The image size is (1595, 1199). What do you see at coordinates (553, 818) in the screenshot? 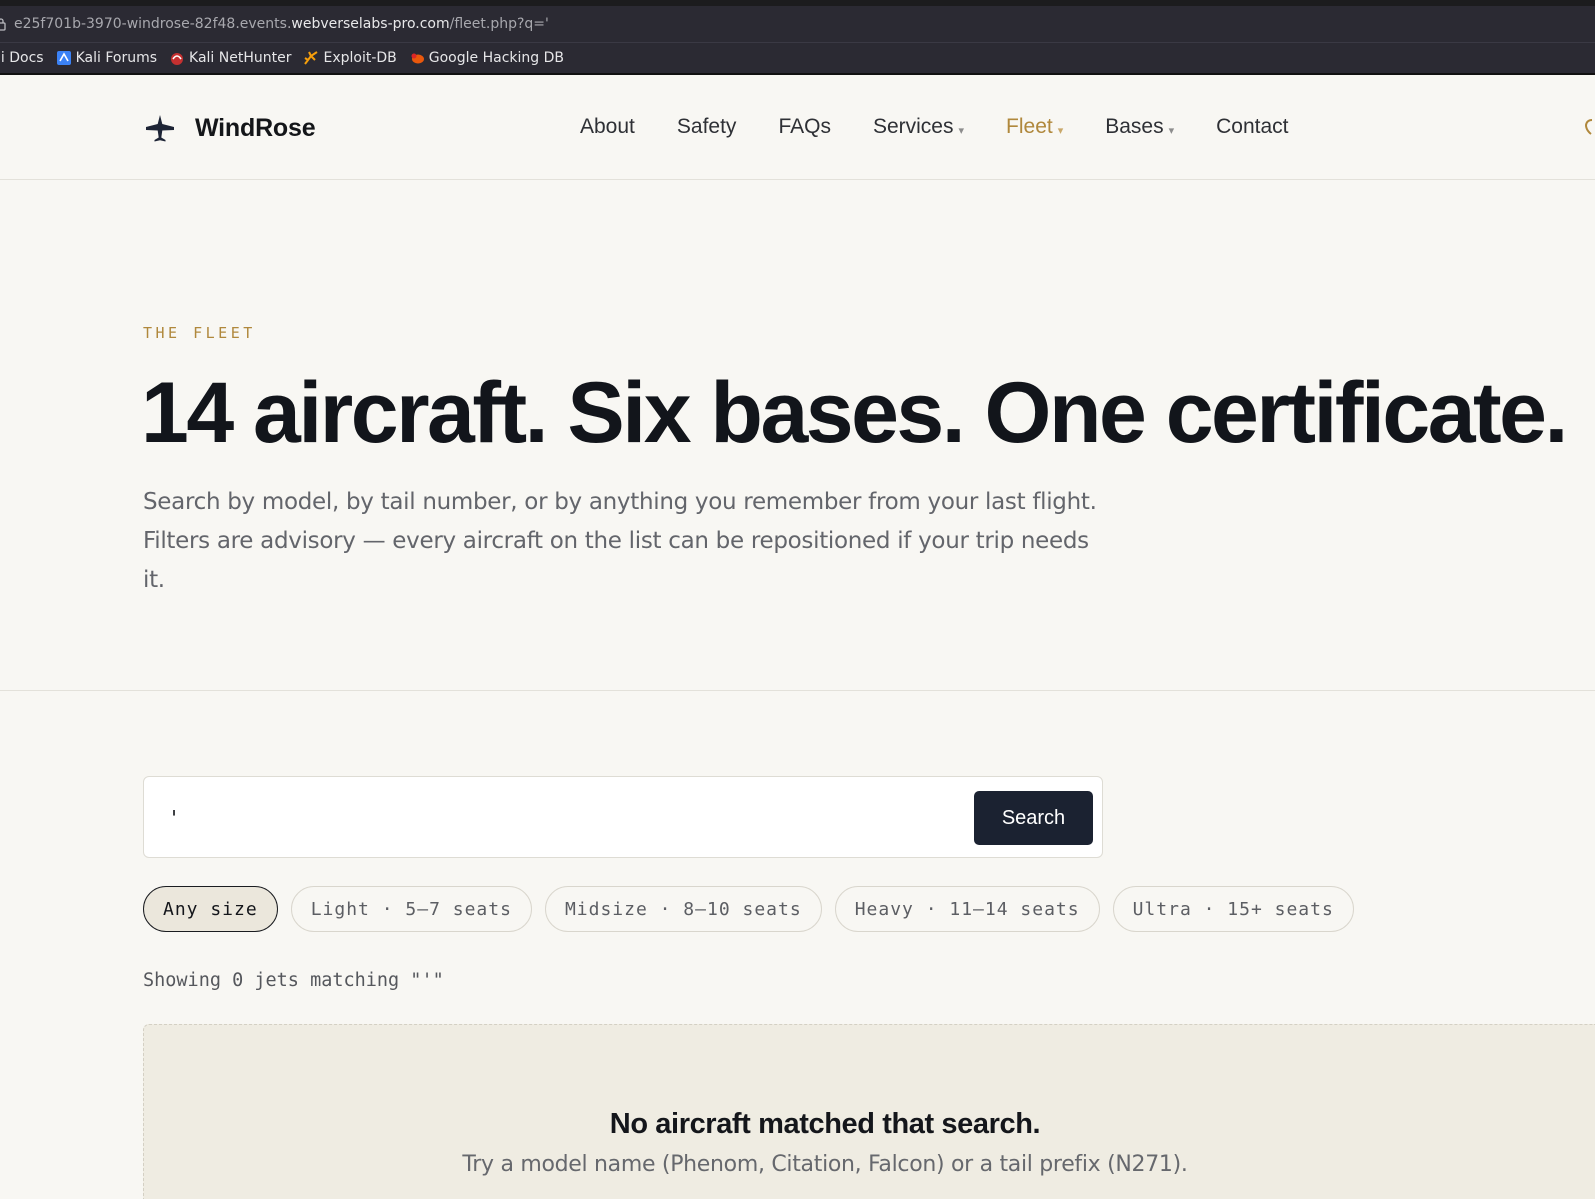
I see `search-input` at bounding box center [553, 818].